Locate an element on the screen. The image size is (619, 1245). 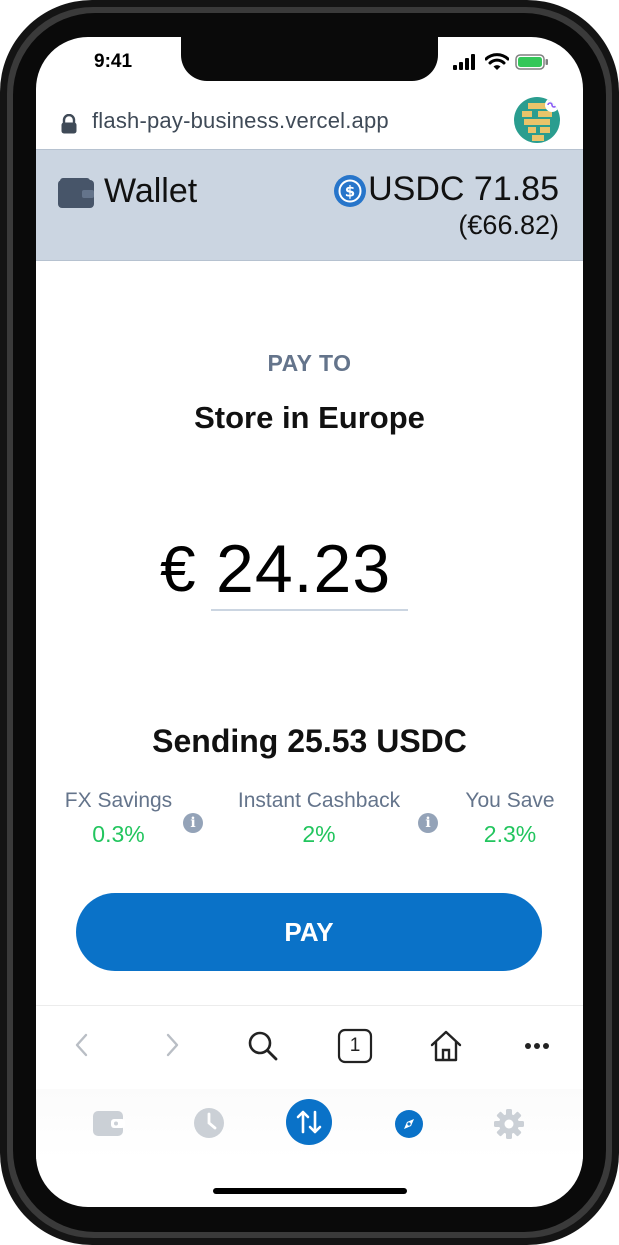
wallet-title: Wallet is located at coordinates (151, 191).